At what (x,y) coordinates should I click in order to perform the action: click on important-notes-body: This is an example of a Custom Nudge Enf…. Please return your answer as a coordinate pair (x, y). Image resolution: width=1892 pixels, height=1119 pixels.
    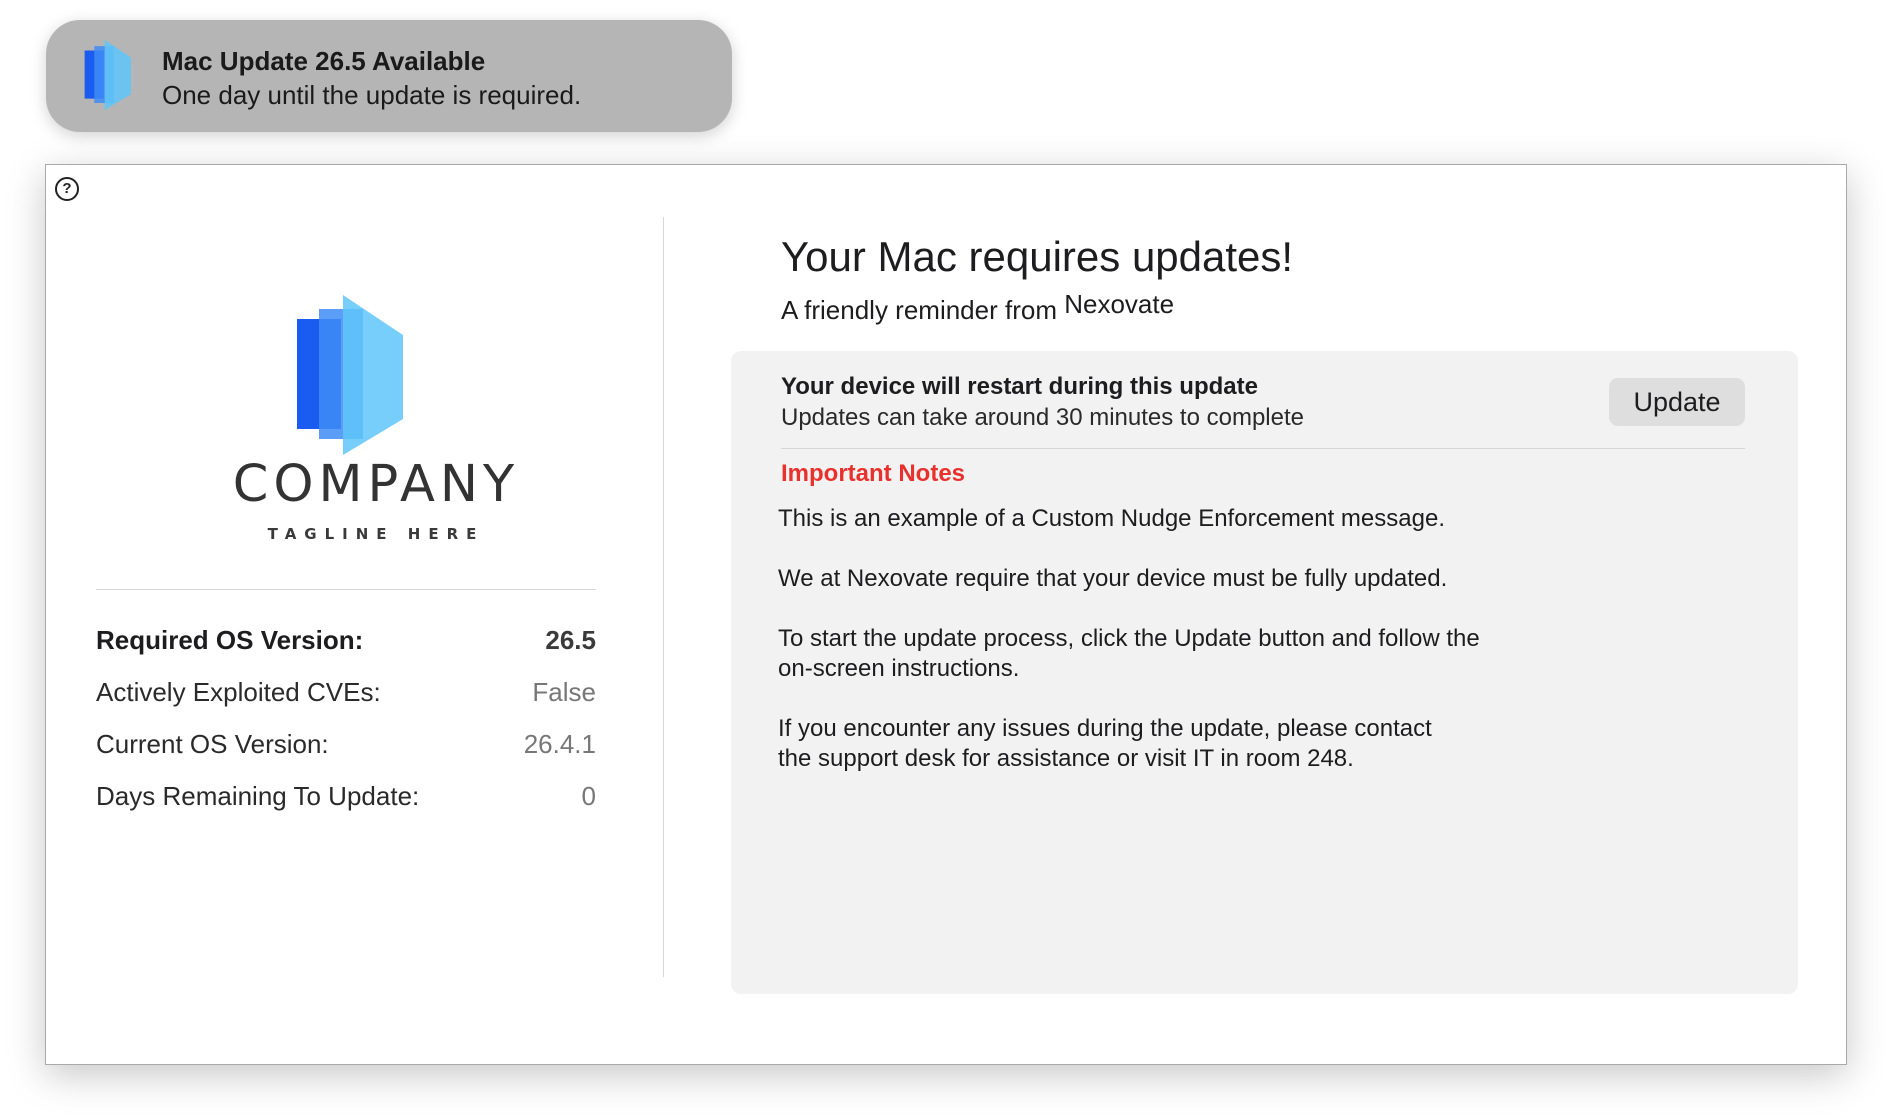
    Looking at the image, I should click on (1129, 638).